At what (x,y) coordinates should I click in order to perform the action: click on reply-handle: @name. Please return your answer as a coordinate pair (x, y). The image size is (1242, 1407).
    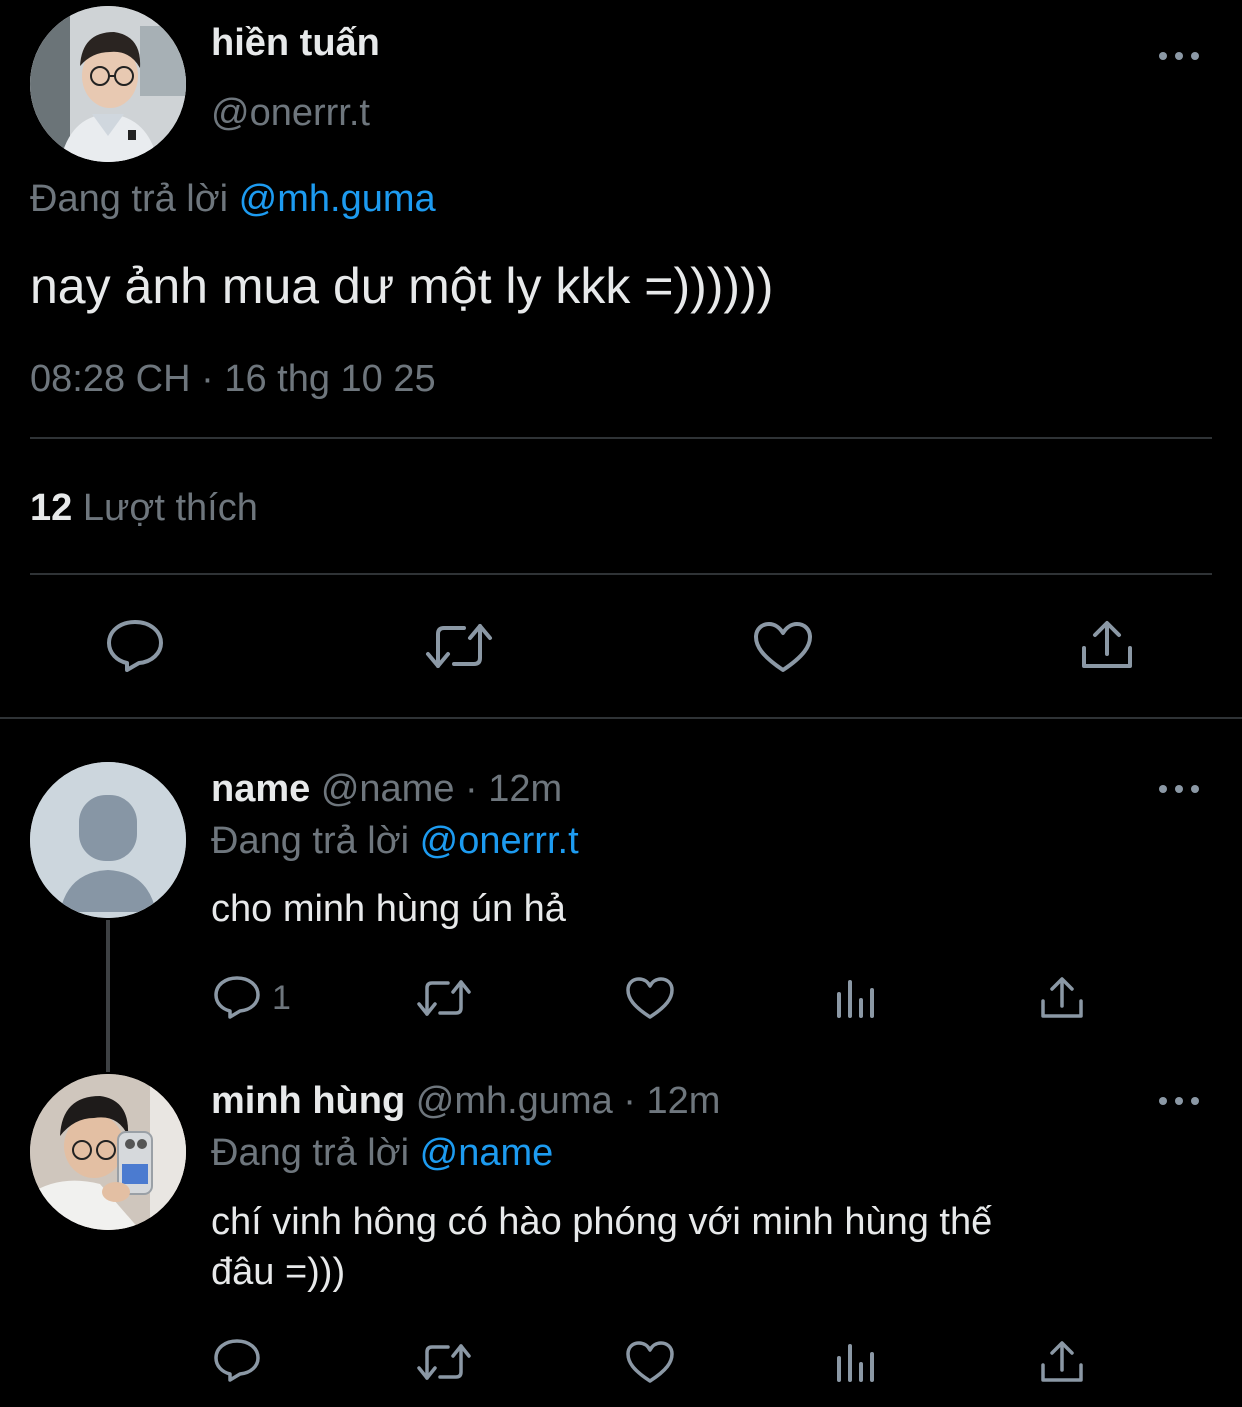
    Looking at the image, I should click on (388, 789).